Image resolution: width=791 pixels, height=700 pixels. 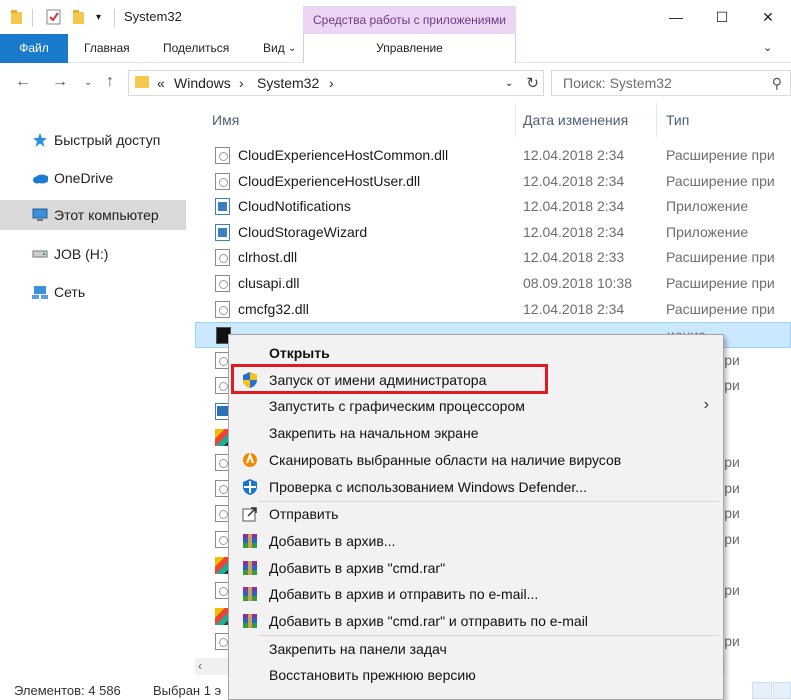 What do you see at coordinates (707, 231) in the screenshot?
I see `file-type: Приложение` at bounding box center [707, 231].